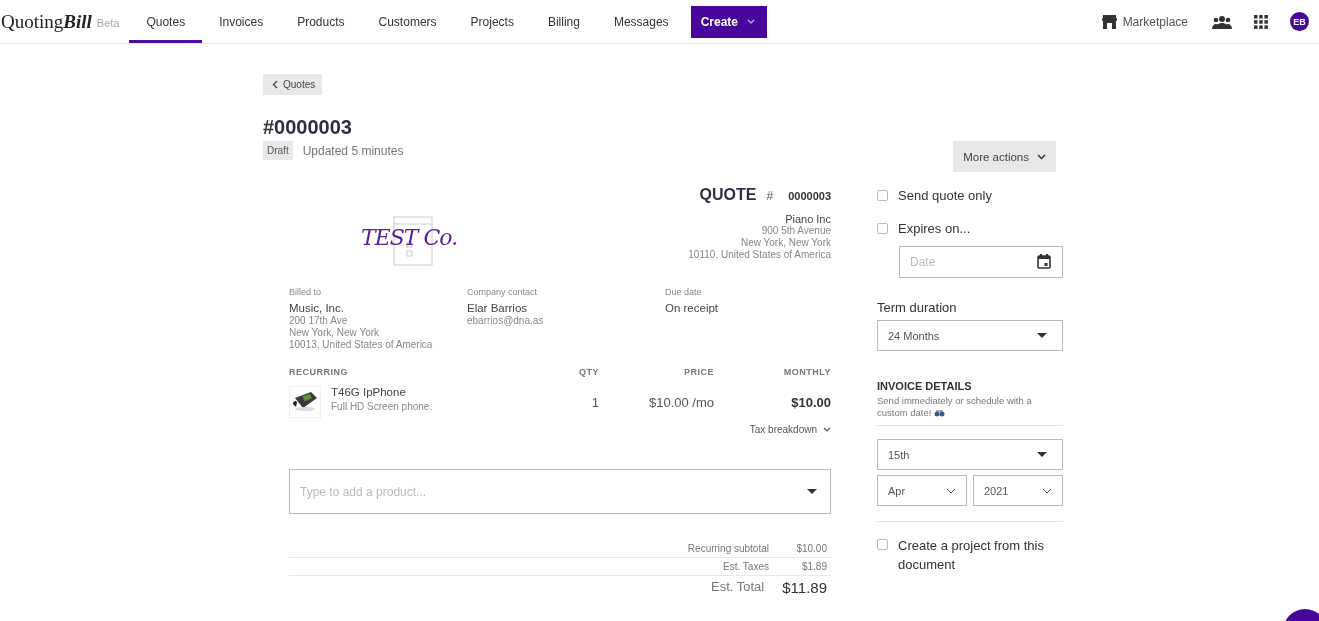  Describe the element at coordinates (46, 21) in the screenshot. I see `brand-logo: QuotingBill` at that location.